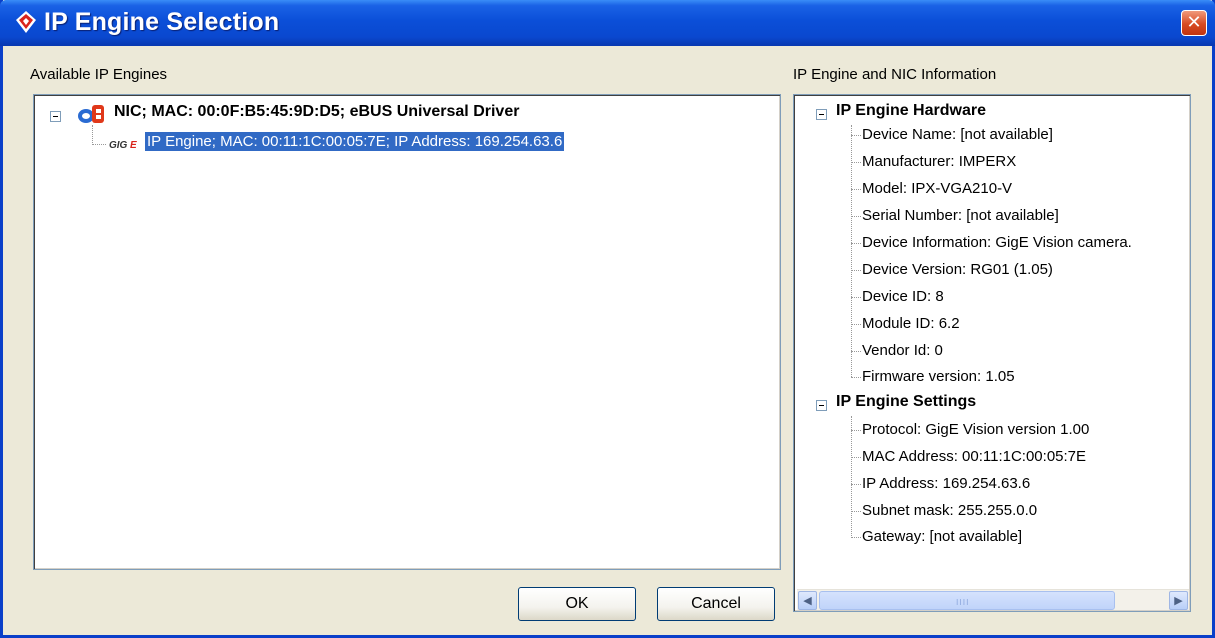 The image size is (1215, 638). Describe the element at coordinates (911, 323) in the screenshot. I see `hardware-item: Module ID: 6.2` at that location.